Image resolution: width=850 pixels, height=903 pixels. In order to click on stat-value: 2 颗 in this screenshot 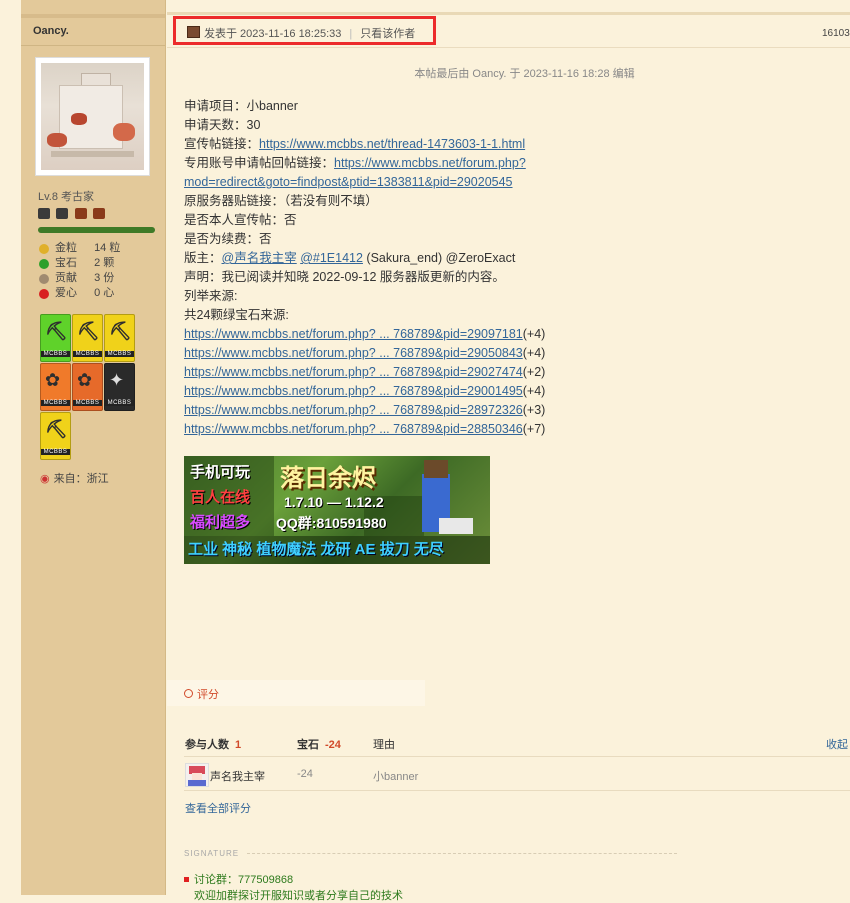, I will do `click(104, 263)`.